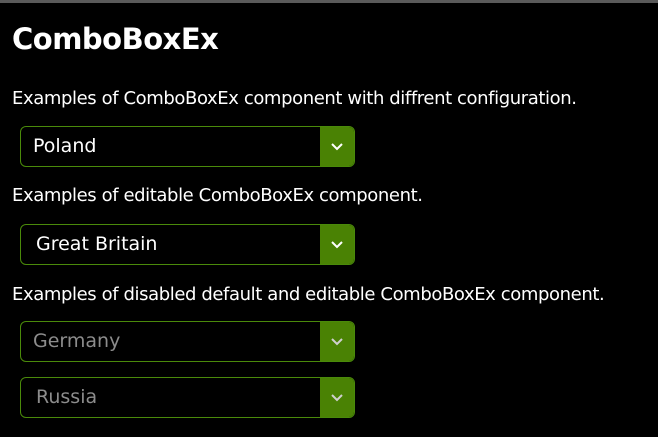  What do you see at coordinates (187, 341) in the screenshot?
I see `combobox-disabled-default: Germany` at bounding box center [187, 341].